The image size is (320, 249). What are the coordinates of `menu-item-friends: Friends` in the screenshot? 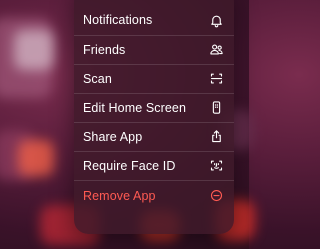 It's located at (154, 49).